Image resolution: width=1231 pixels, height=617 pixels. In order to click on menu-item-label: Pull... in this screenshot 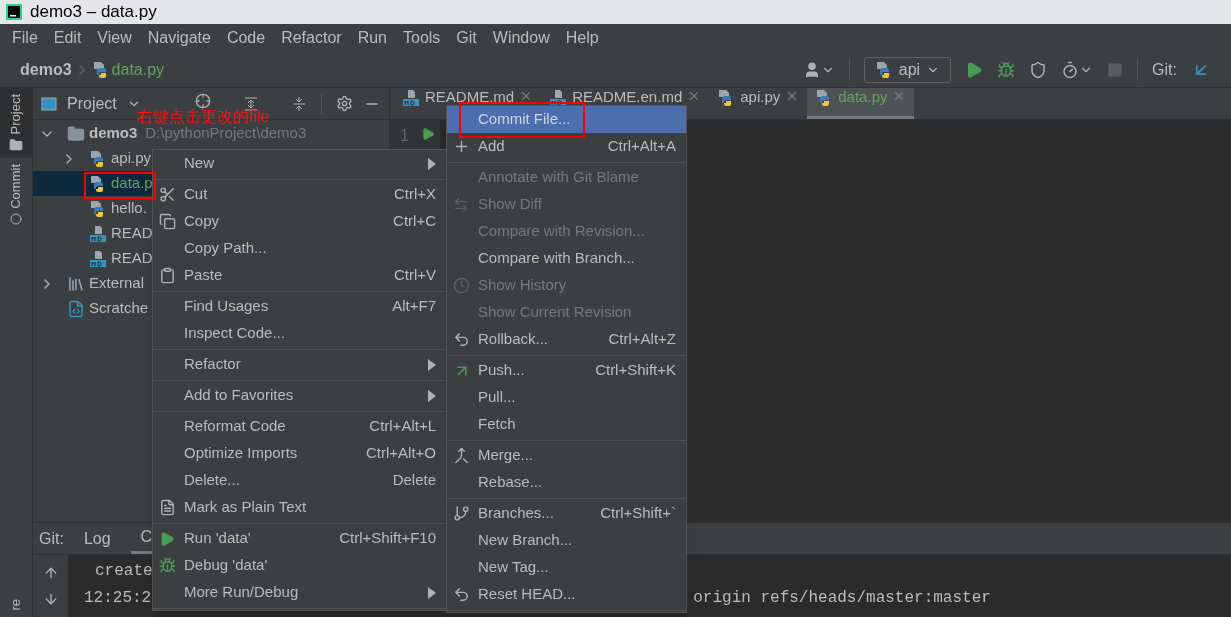, I will do `click(497, 397)`.